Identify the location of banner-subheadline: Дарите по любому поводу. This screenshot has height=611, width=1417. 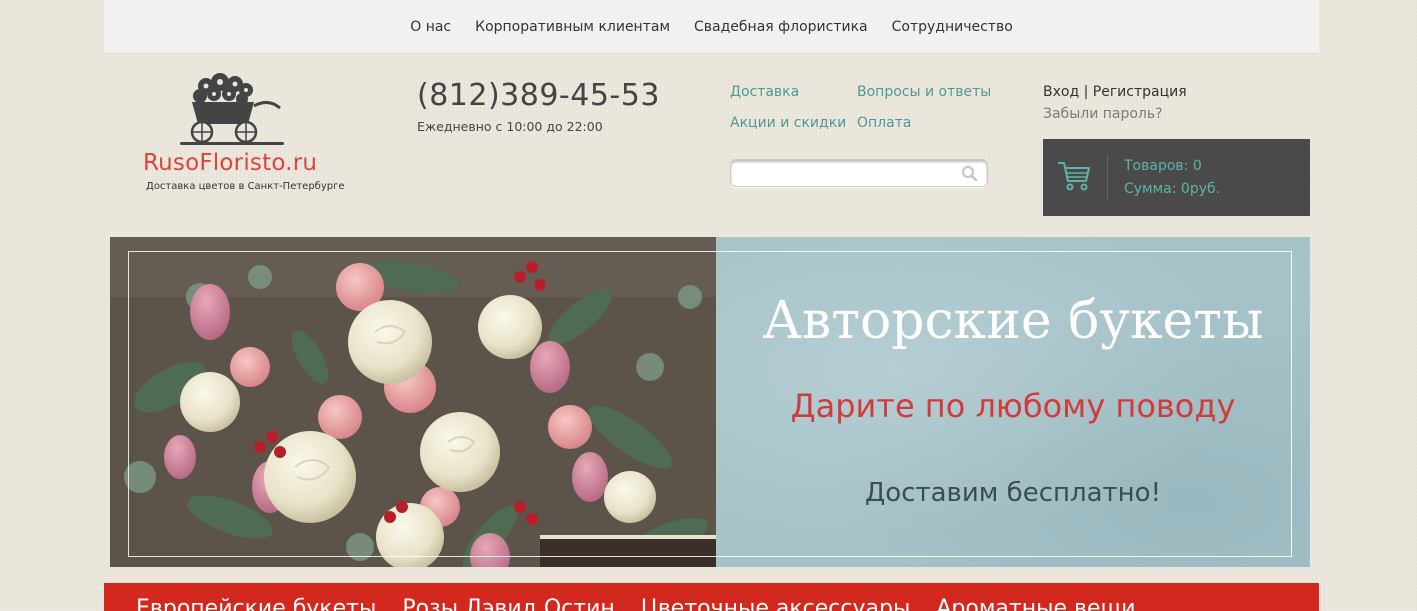
(1013, 406).